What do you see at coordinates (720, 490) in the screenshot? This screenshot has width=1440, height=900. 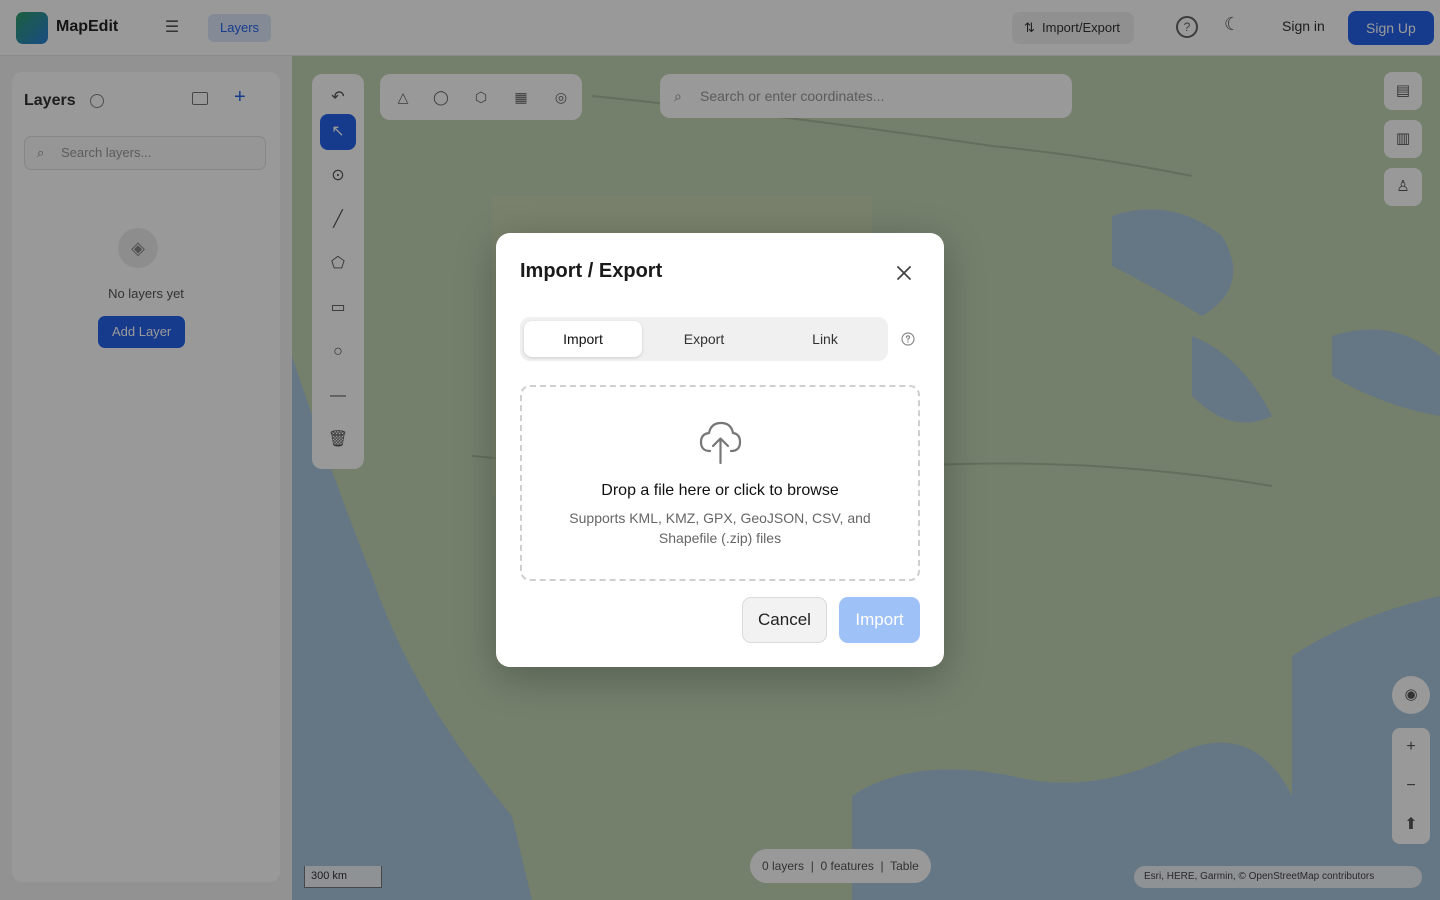 I see `dropzone-title: Drop a file here or click to browse` at bounding box center [720, 490].